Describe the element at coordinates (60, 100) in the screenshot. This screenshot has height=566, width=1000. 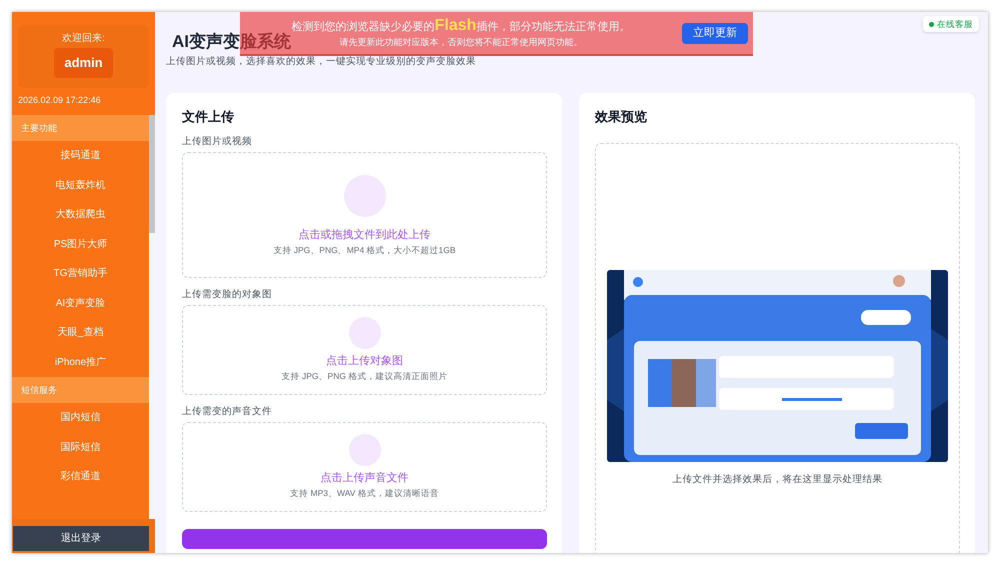
I see `datetime-text: 2026.02.09 17:22:46` at that location.